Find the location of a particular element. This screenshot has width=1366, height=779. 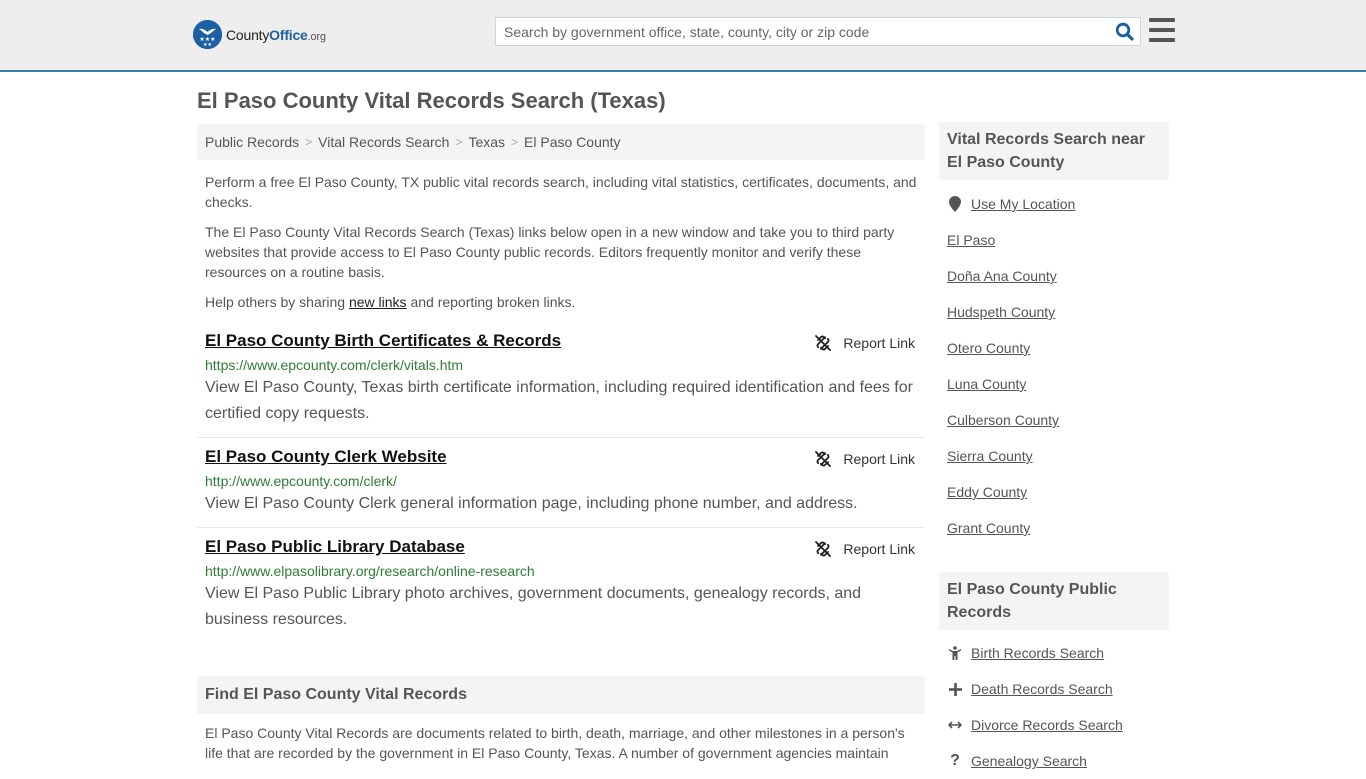

hamburger-menu-button is located at coordinates (1162, 30).